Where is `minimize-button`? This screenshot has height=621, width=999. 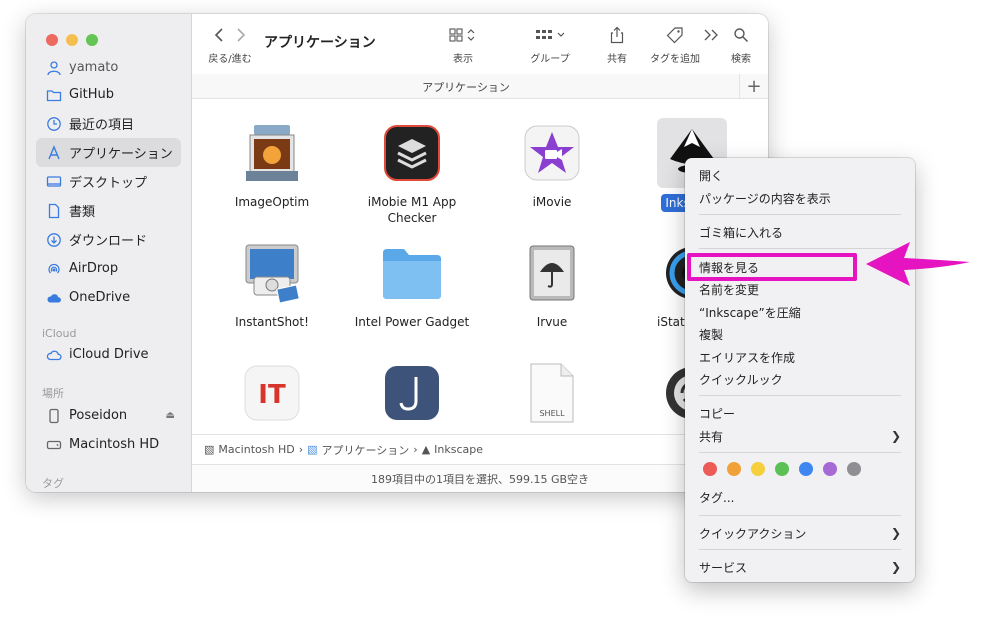 minimize-button is located at coordinates (72, 40).